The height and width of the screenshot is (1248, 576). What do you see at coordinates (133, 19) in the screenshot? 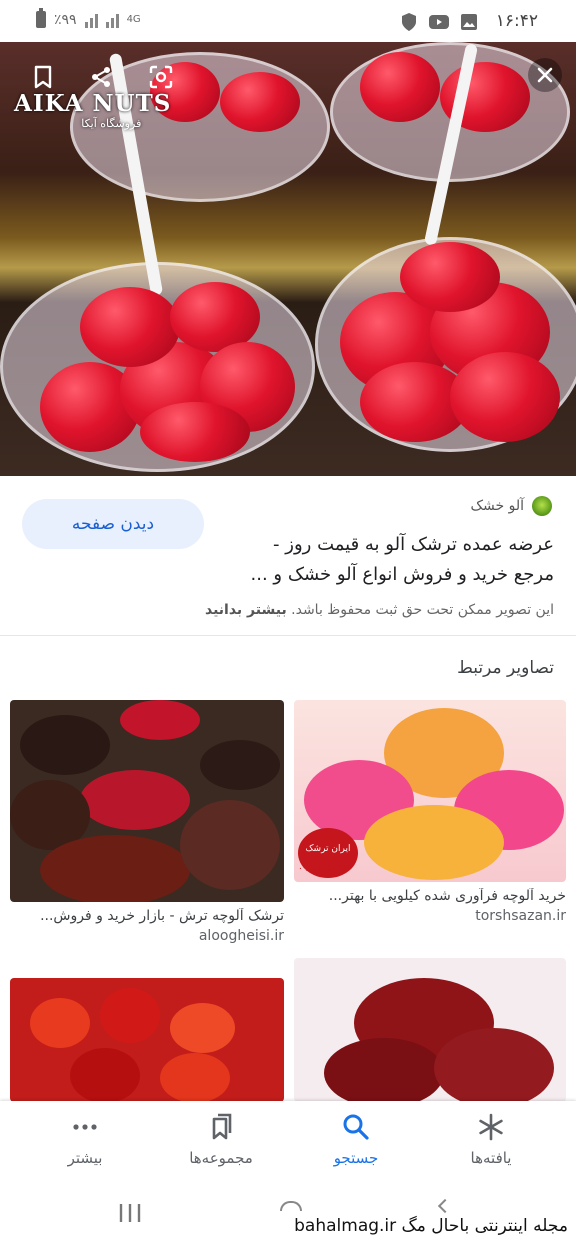
I see `network-type: 4G` at bounding box center [133, 19].